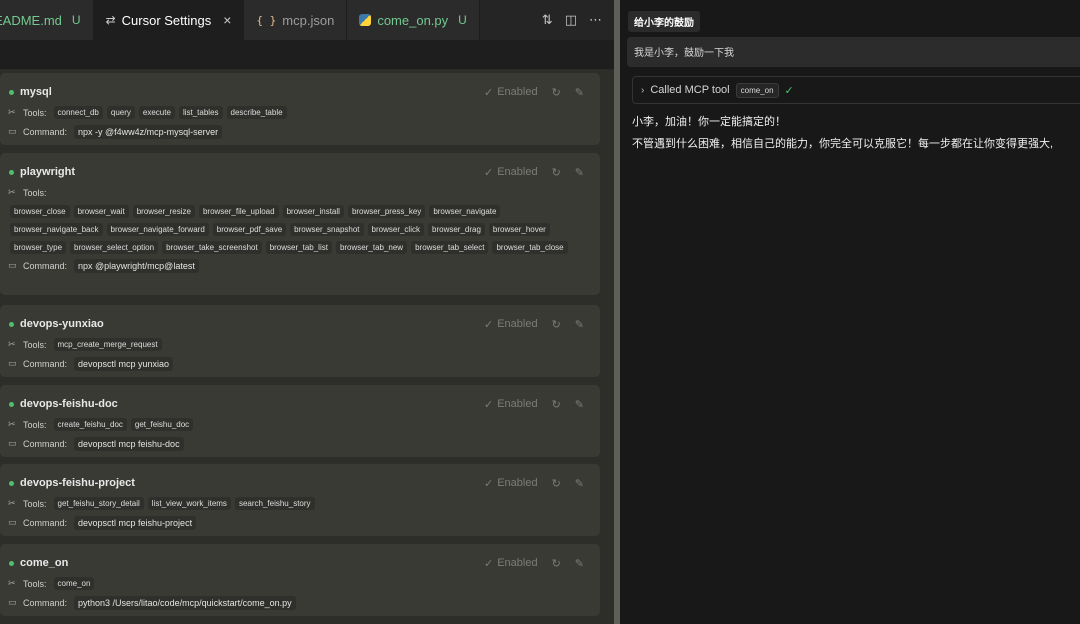  Describe the element at coordinates (313, 211) in the screenshot. I see `tool-chip: browser_install` at that location.